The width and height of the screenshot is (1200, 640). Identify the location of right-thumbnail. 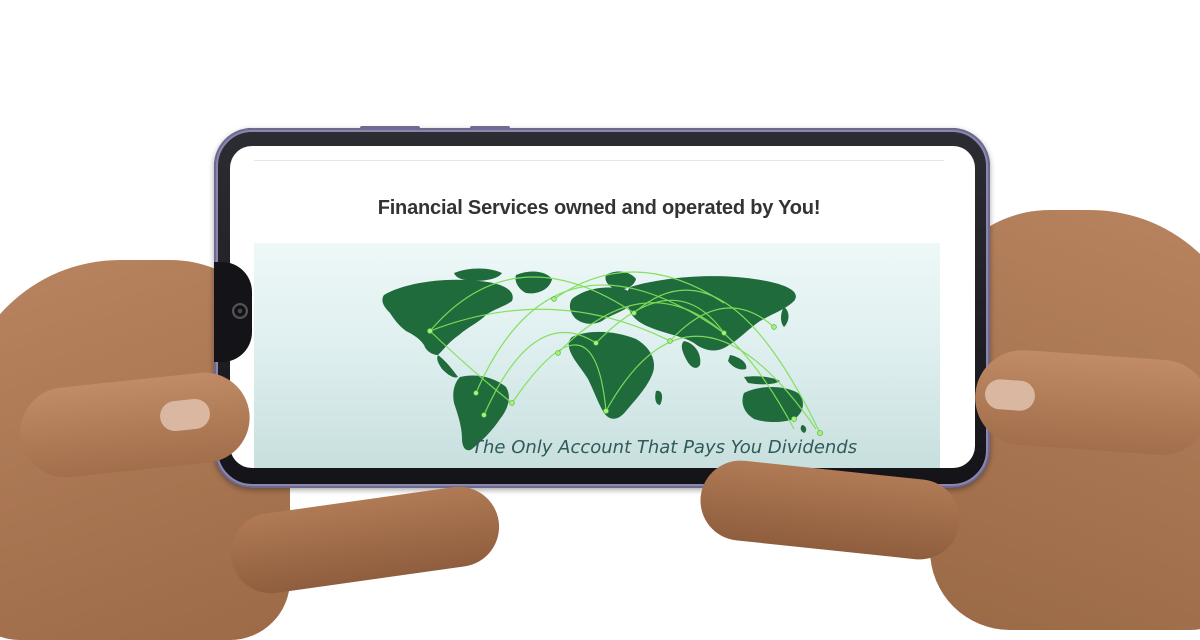
(1010, 395).